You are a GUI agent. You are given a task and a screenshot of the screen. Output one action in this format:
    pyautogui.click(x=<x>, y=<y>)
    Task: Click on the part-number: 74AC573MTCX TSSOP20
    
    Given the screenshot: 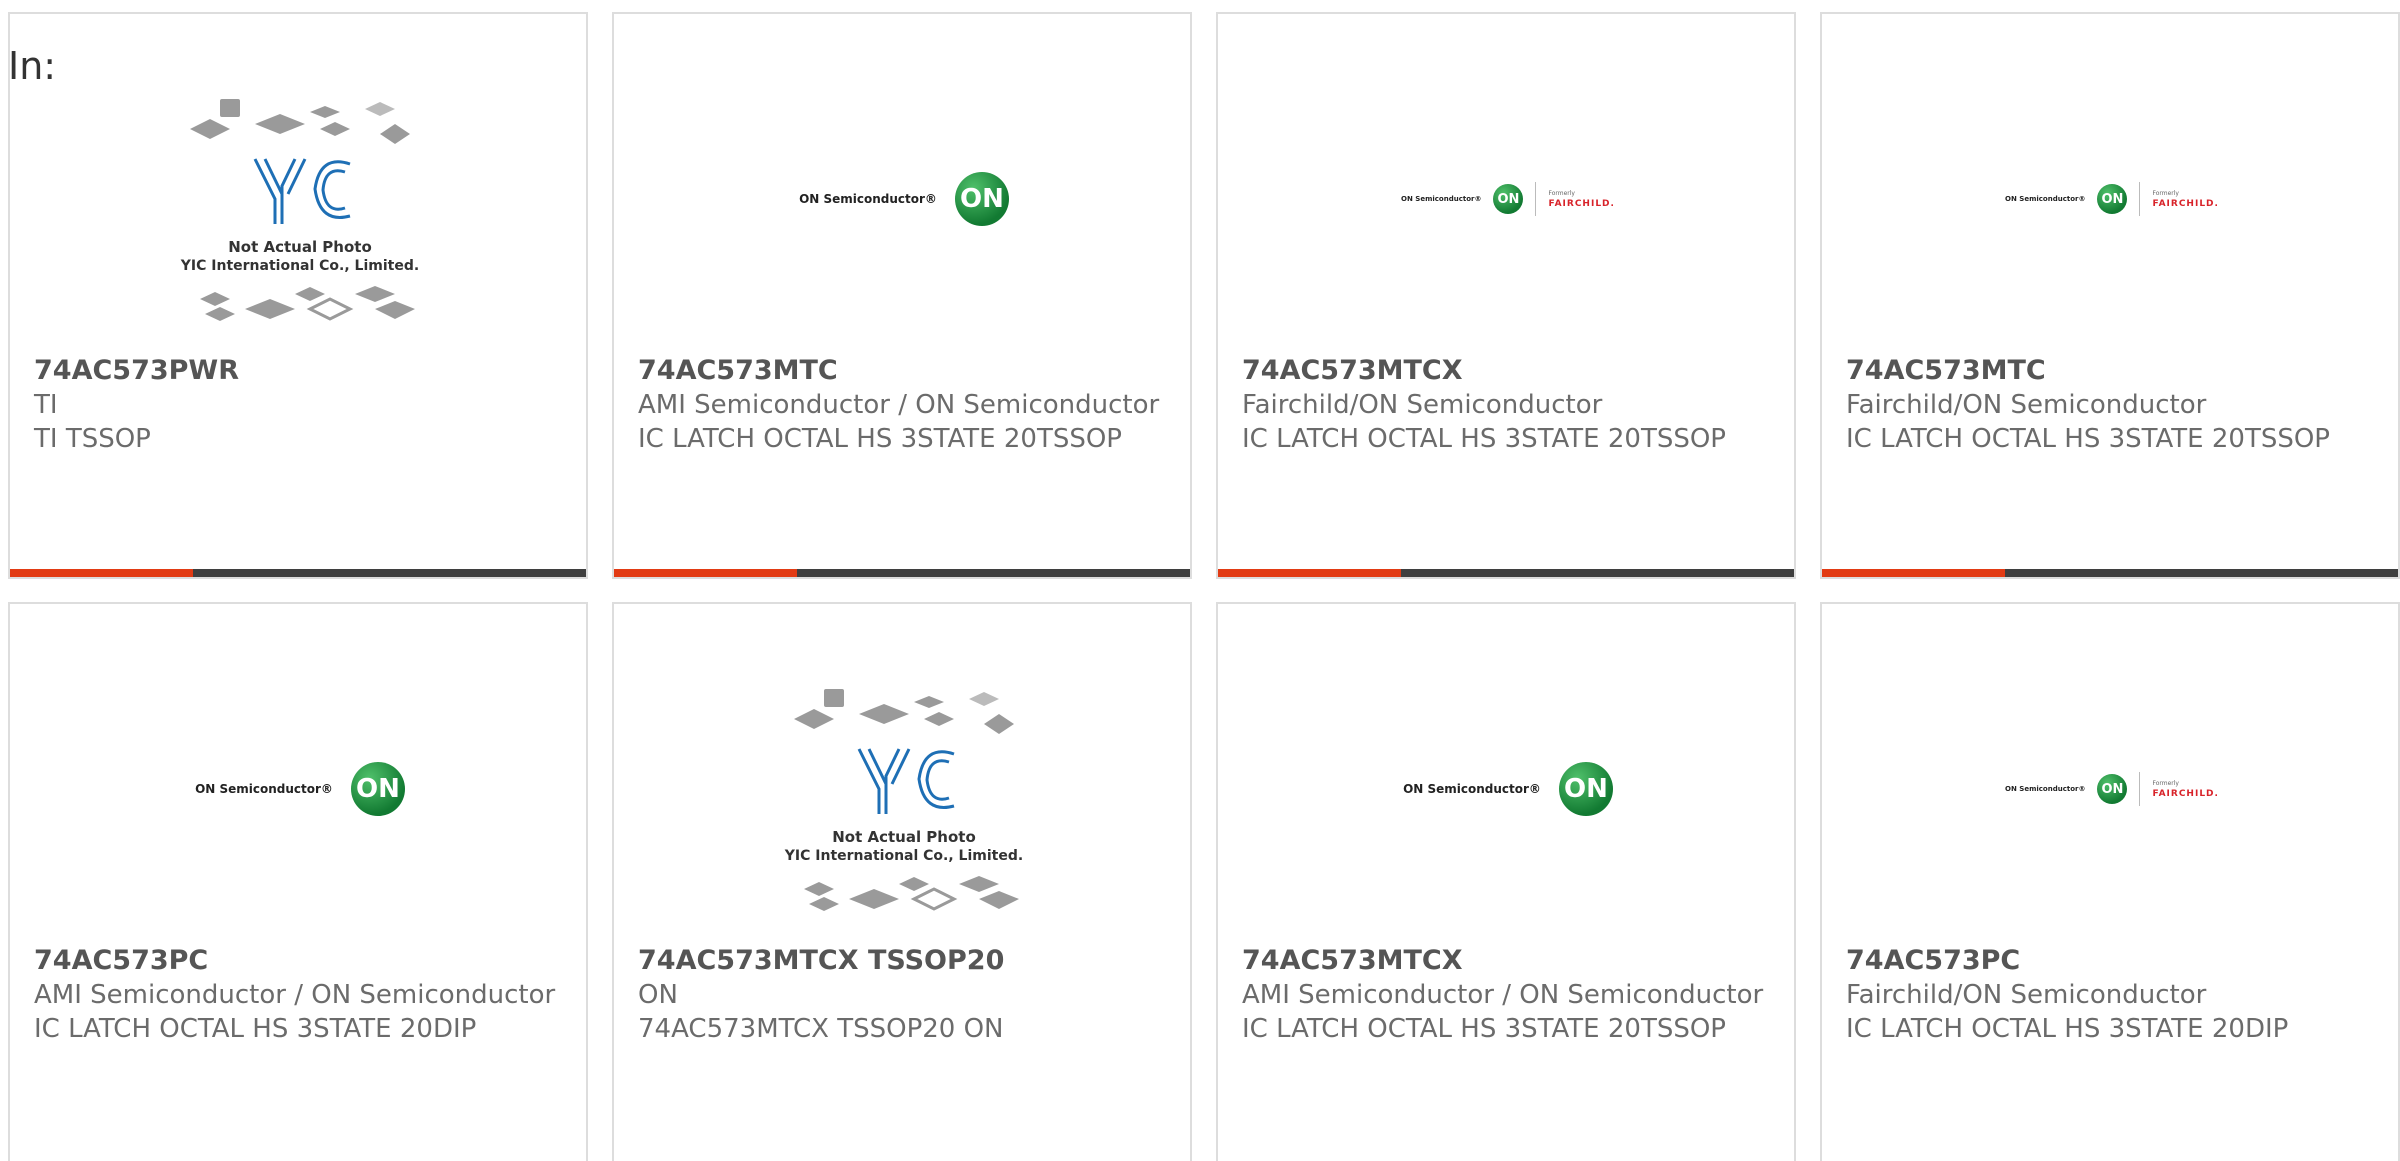 What is the action you would take?
    pyautogui.click(x=902, y=961)
    